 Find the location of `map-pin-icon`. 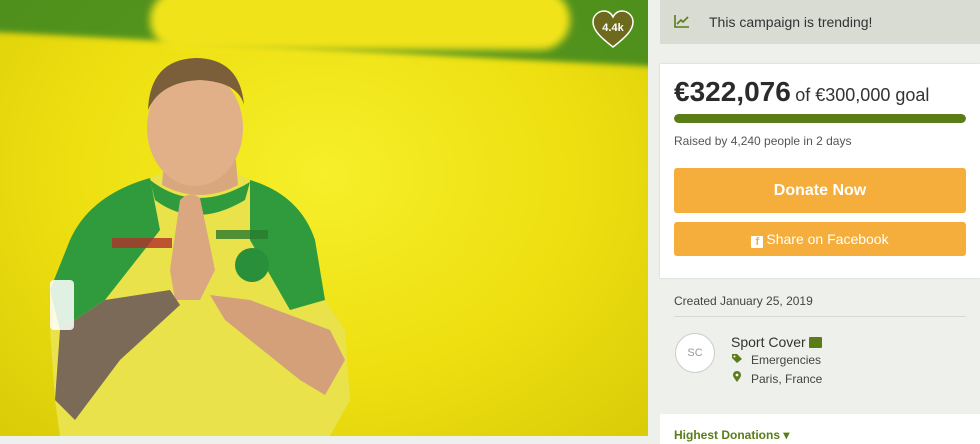

map-pin-icon is located at coordinates (737, 376).